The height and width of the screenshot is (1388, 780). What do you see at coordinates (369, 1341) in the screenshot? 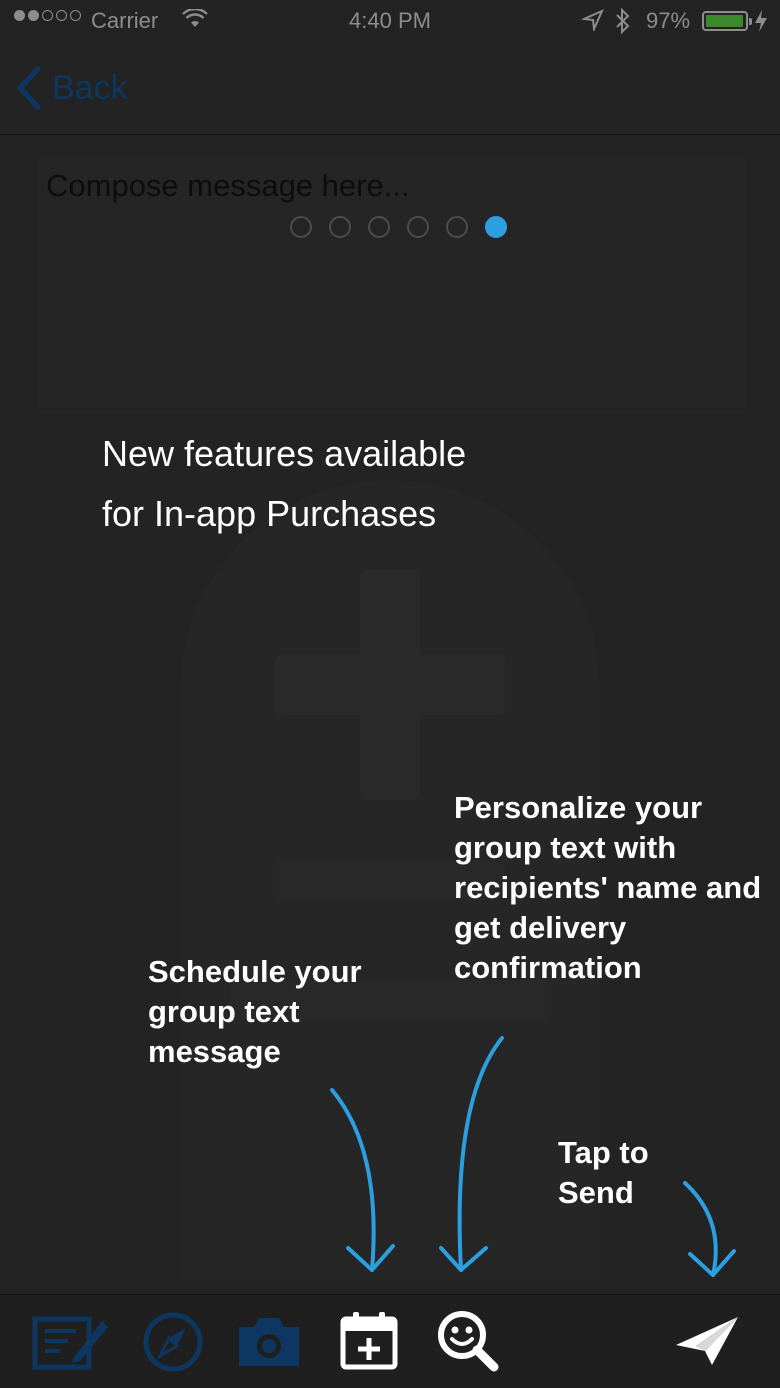
I see `calendar-add-icon` at bounding box center [369, 1341].